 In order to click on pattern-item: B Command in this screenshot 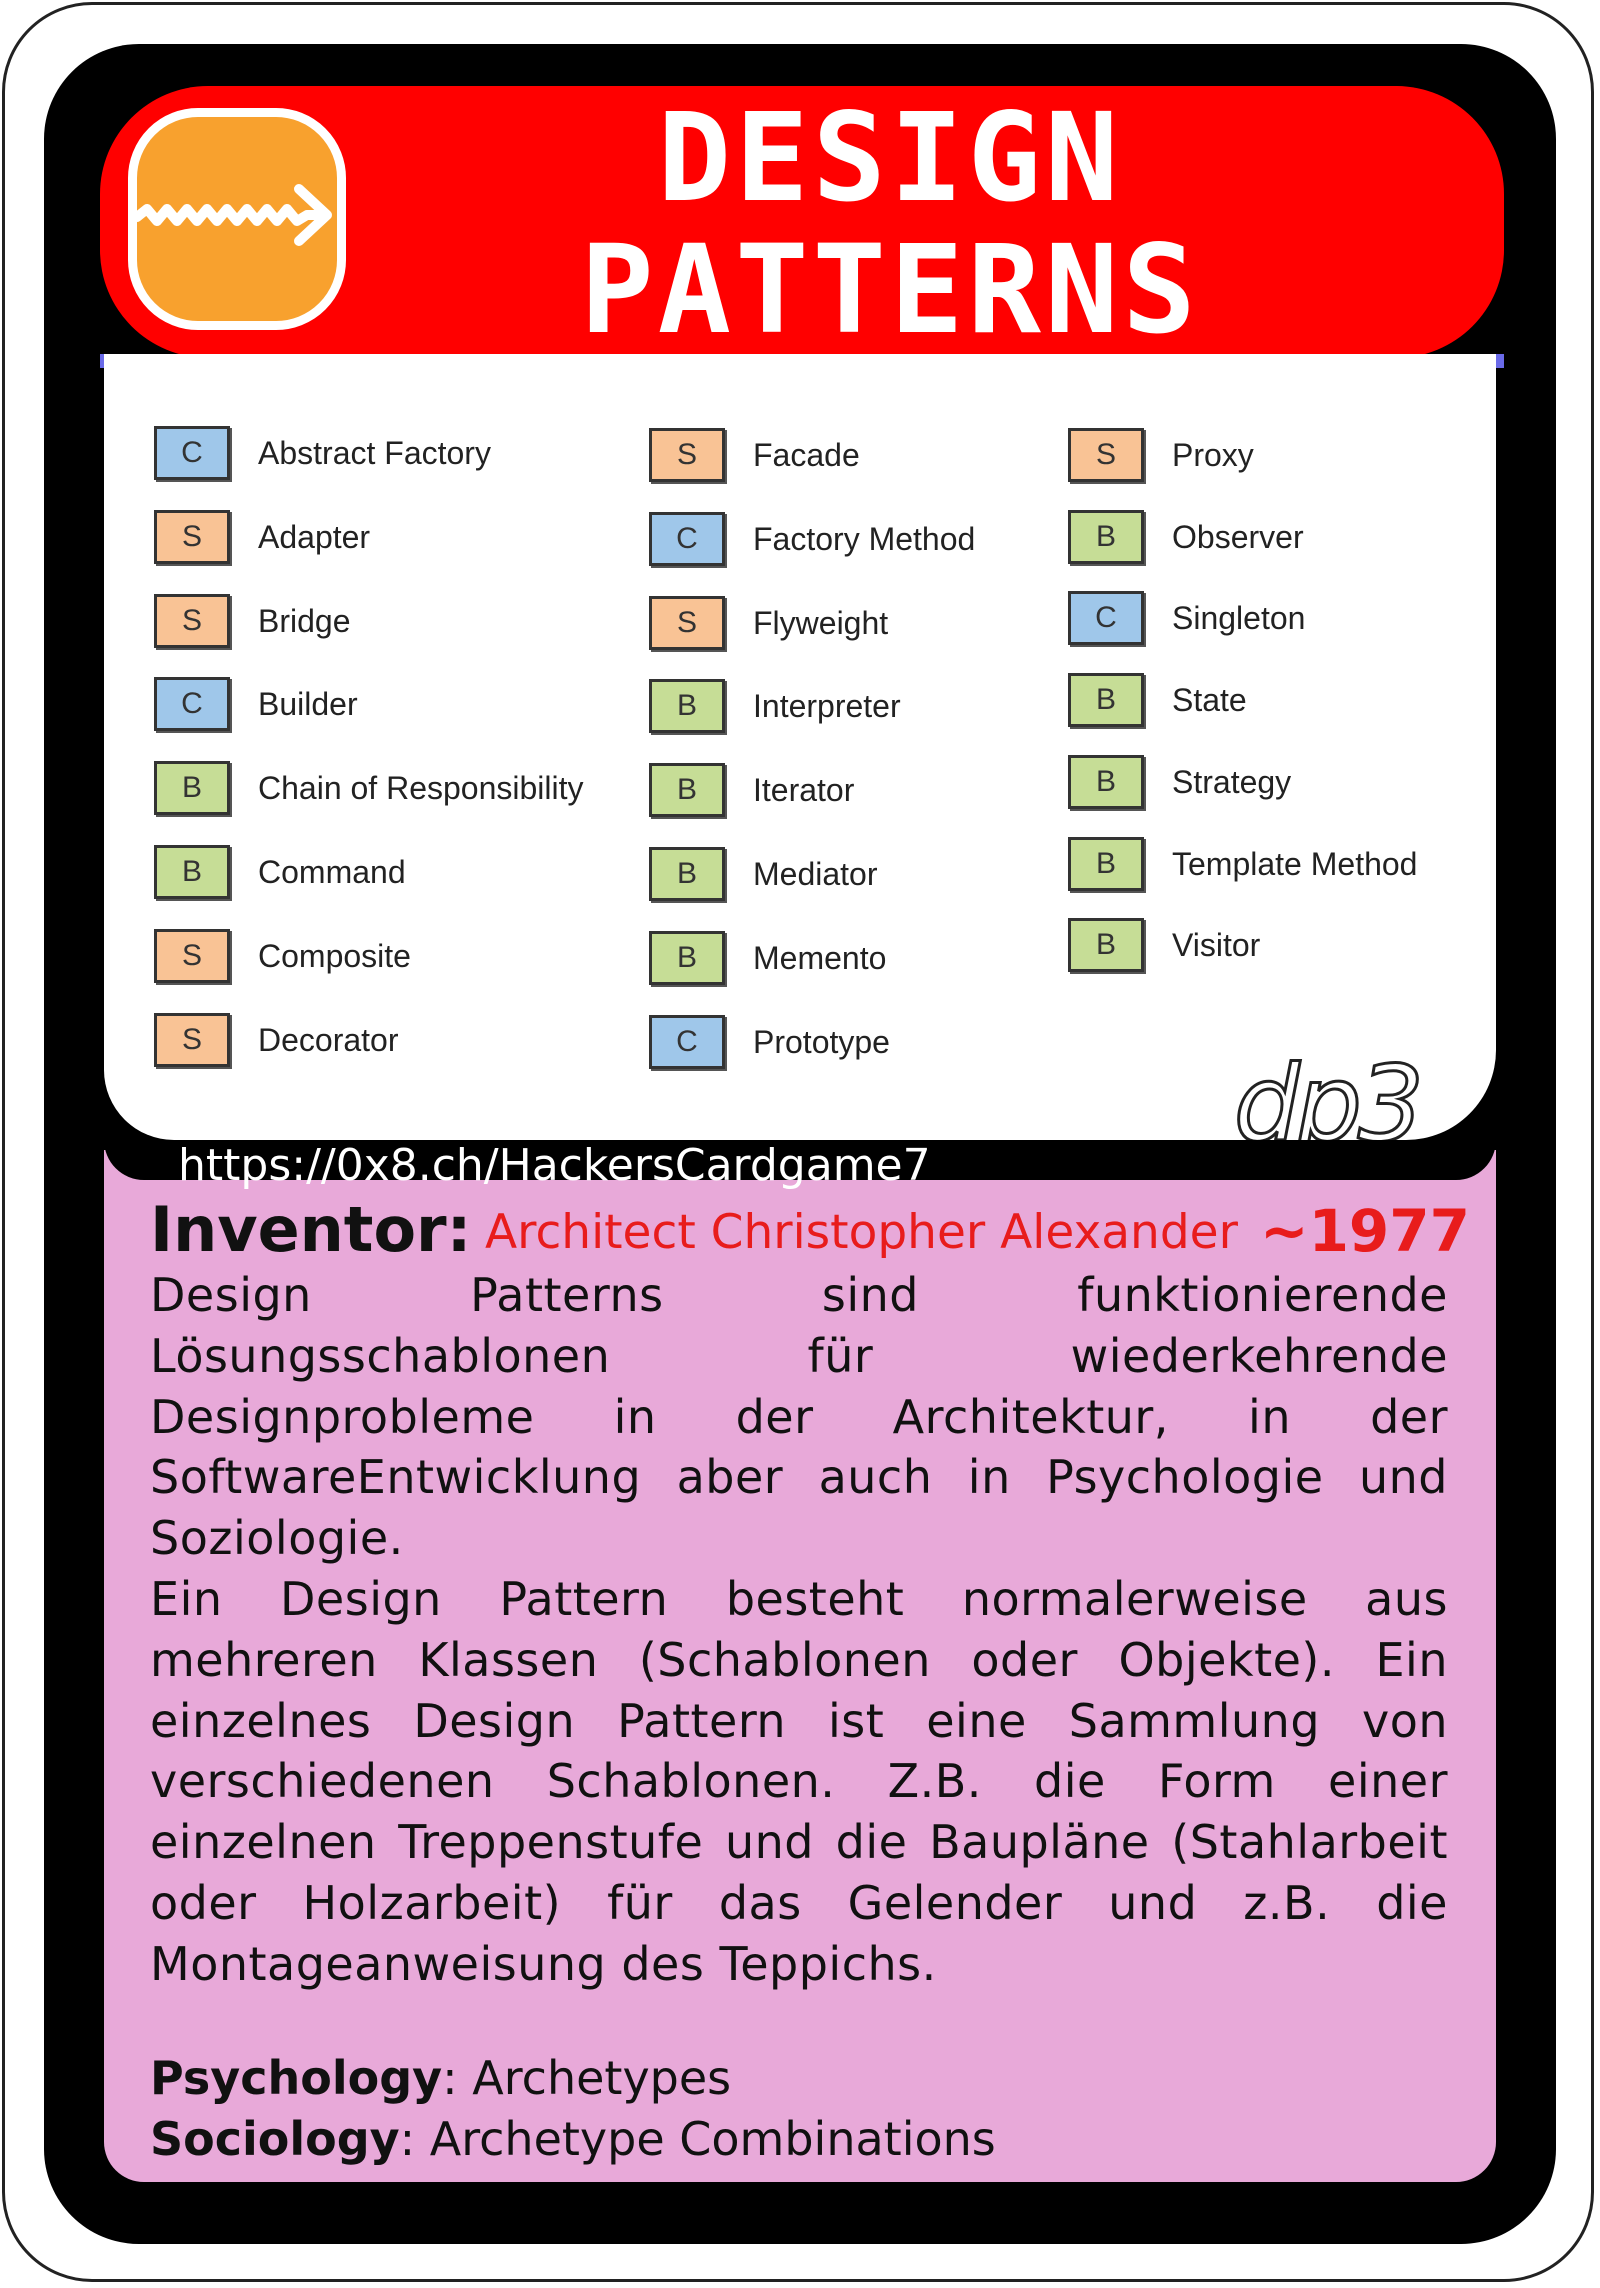, I will do `click(280, 872)`.